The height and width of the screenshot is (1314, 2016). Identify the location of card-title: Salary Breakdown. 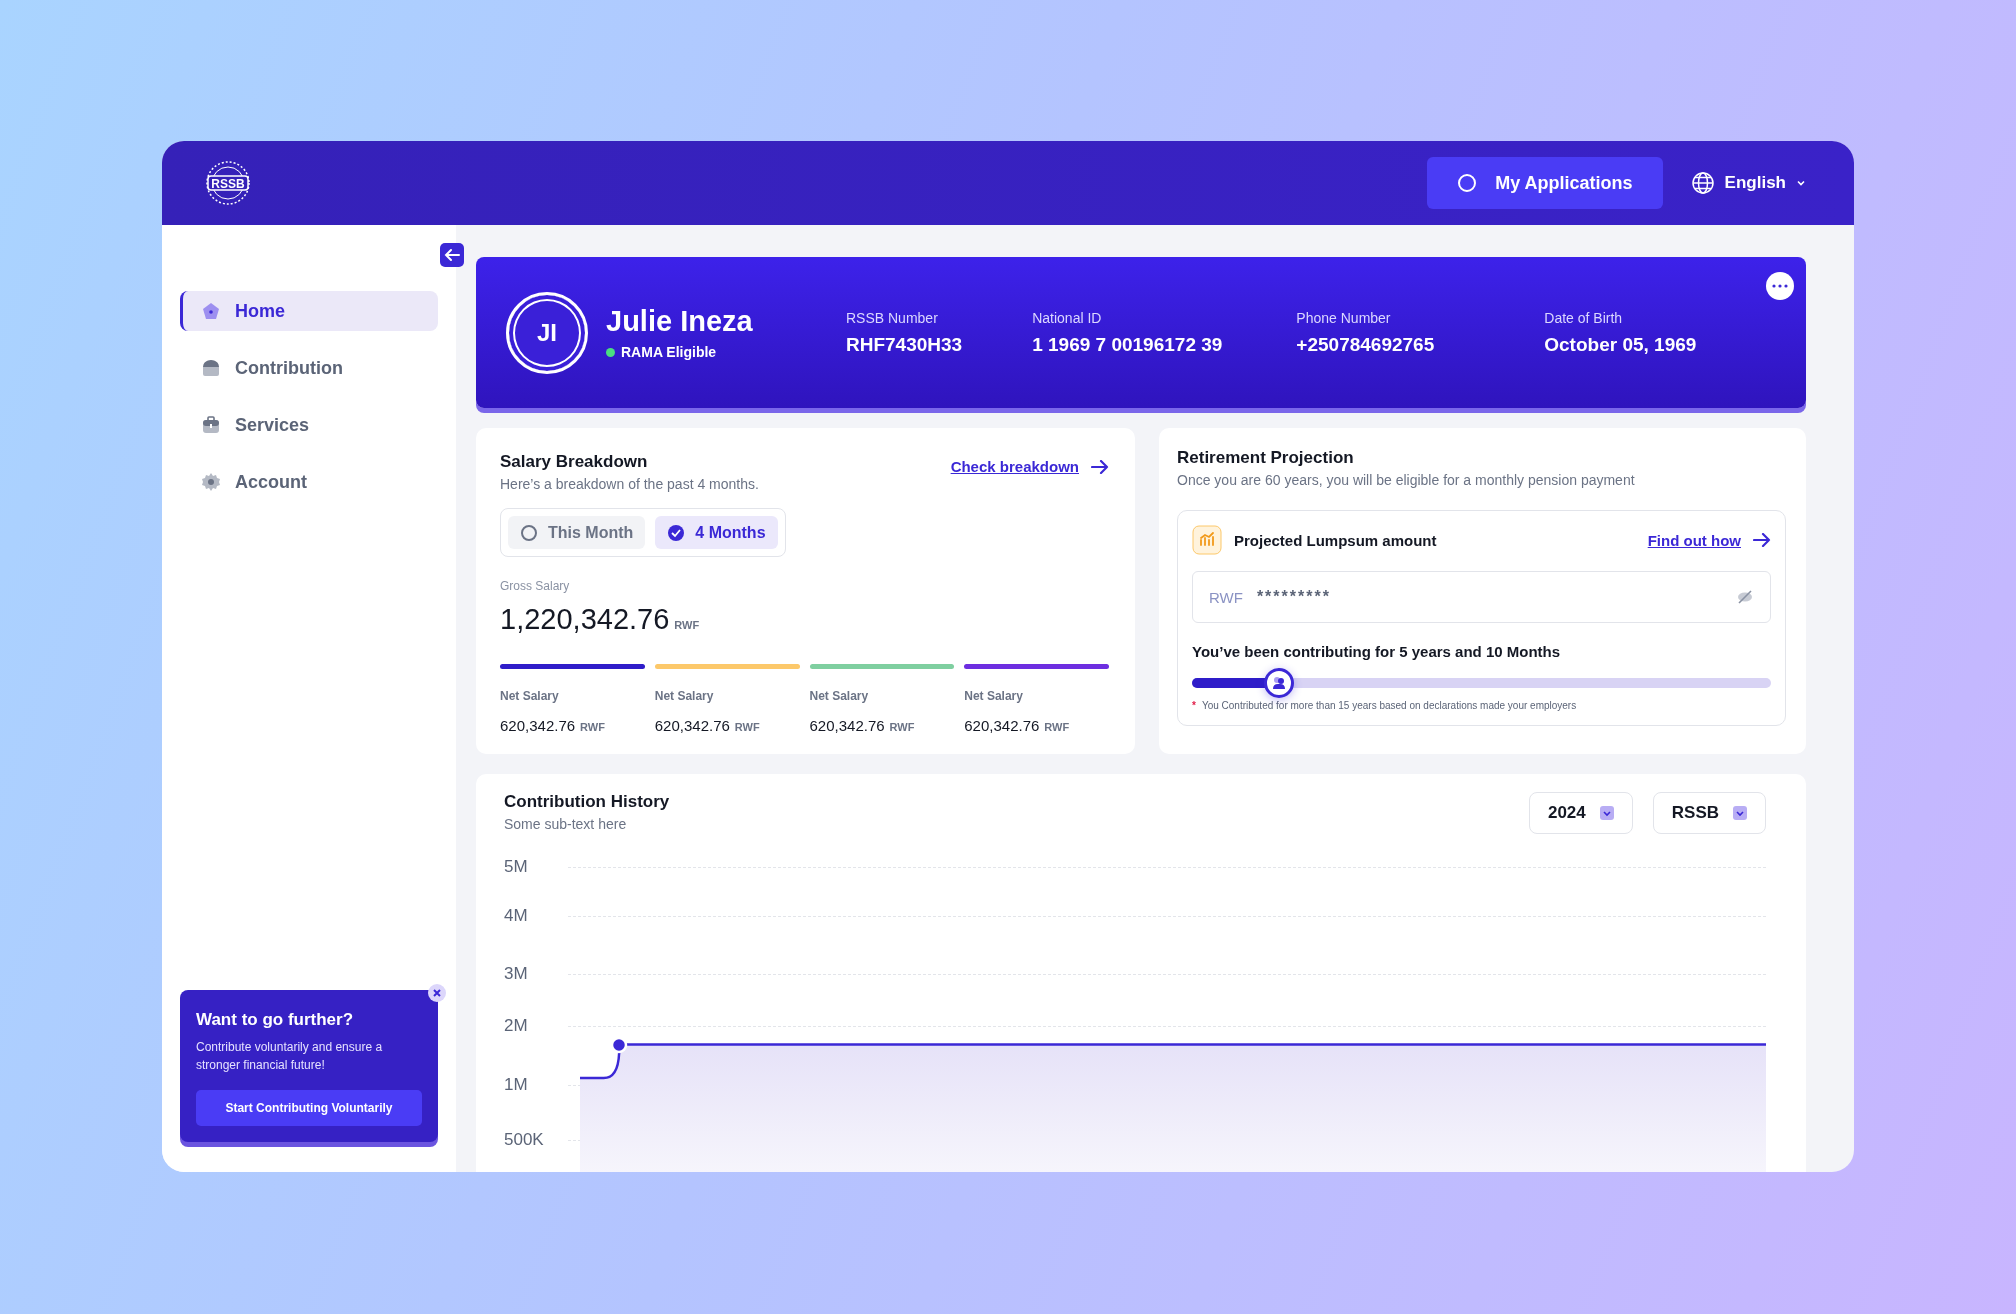
(574, 462).